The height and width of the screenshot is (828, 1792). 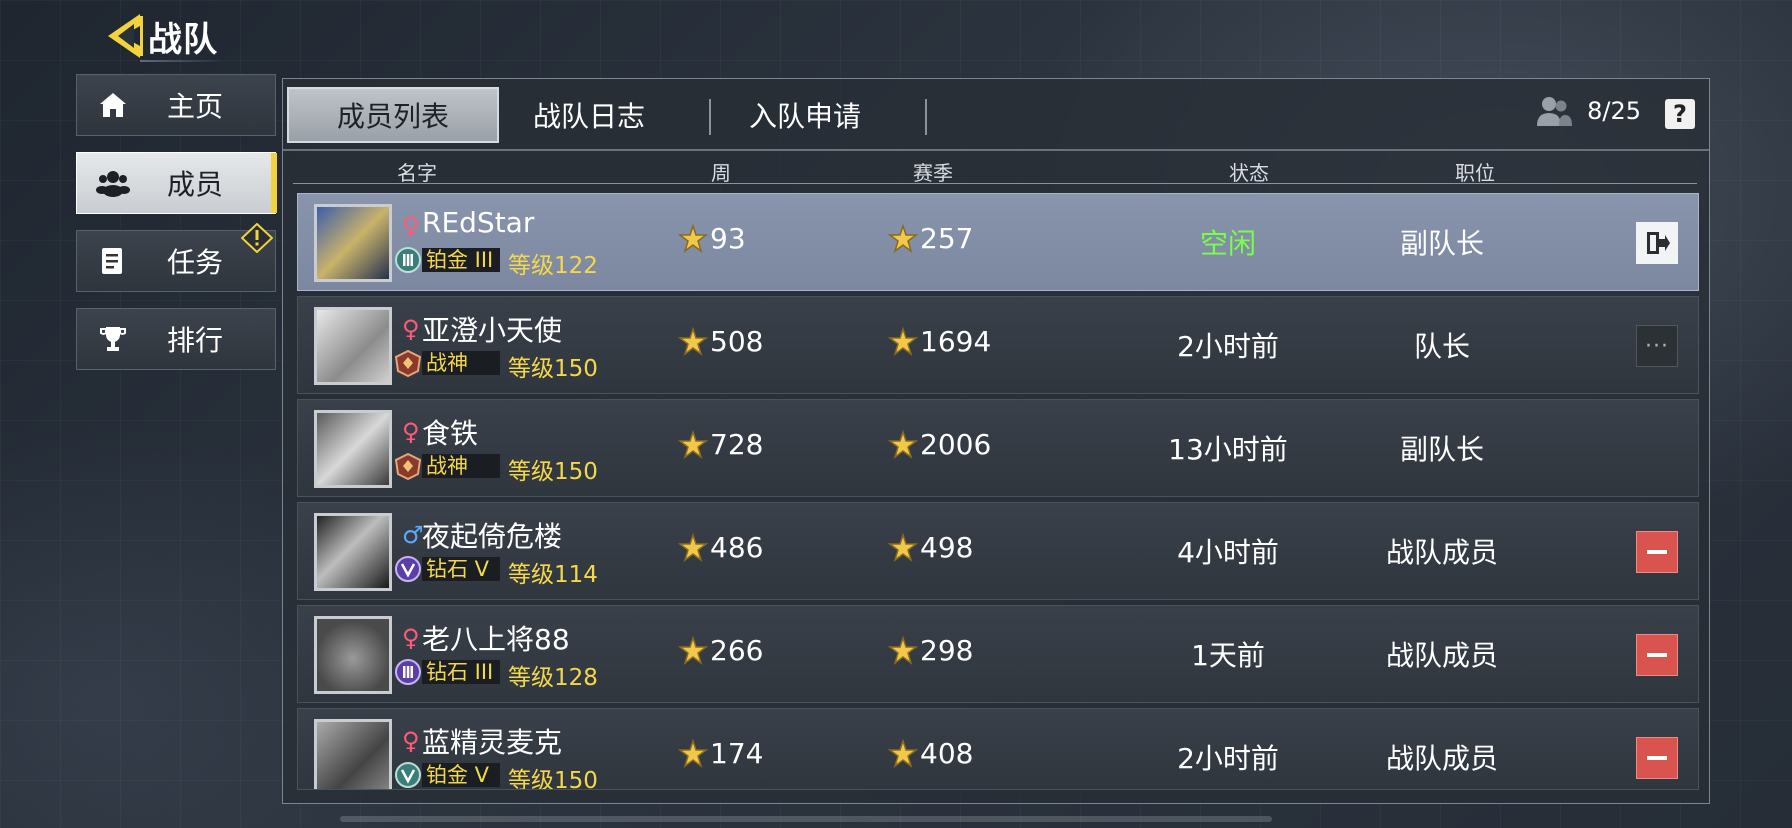 I want to click on leave-team-button, so click(x=1657, y=243).